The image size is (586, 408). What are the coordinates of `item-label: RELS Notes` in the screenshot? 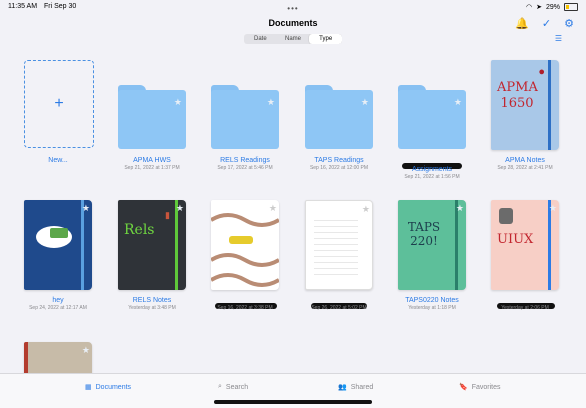 It's located at (152, 300).